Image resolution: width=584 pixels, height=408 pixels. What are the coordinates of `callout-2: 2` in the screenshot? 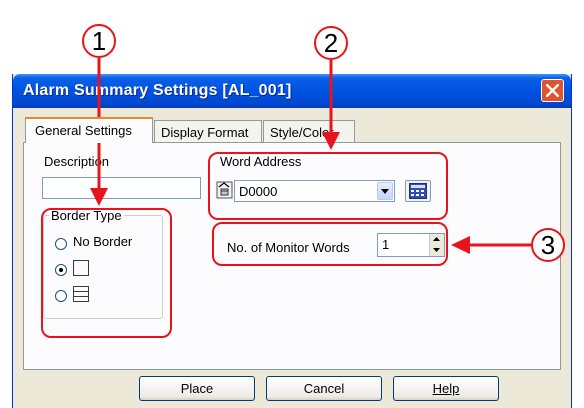 It's located at (331, 43).